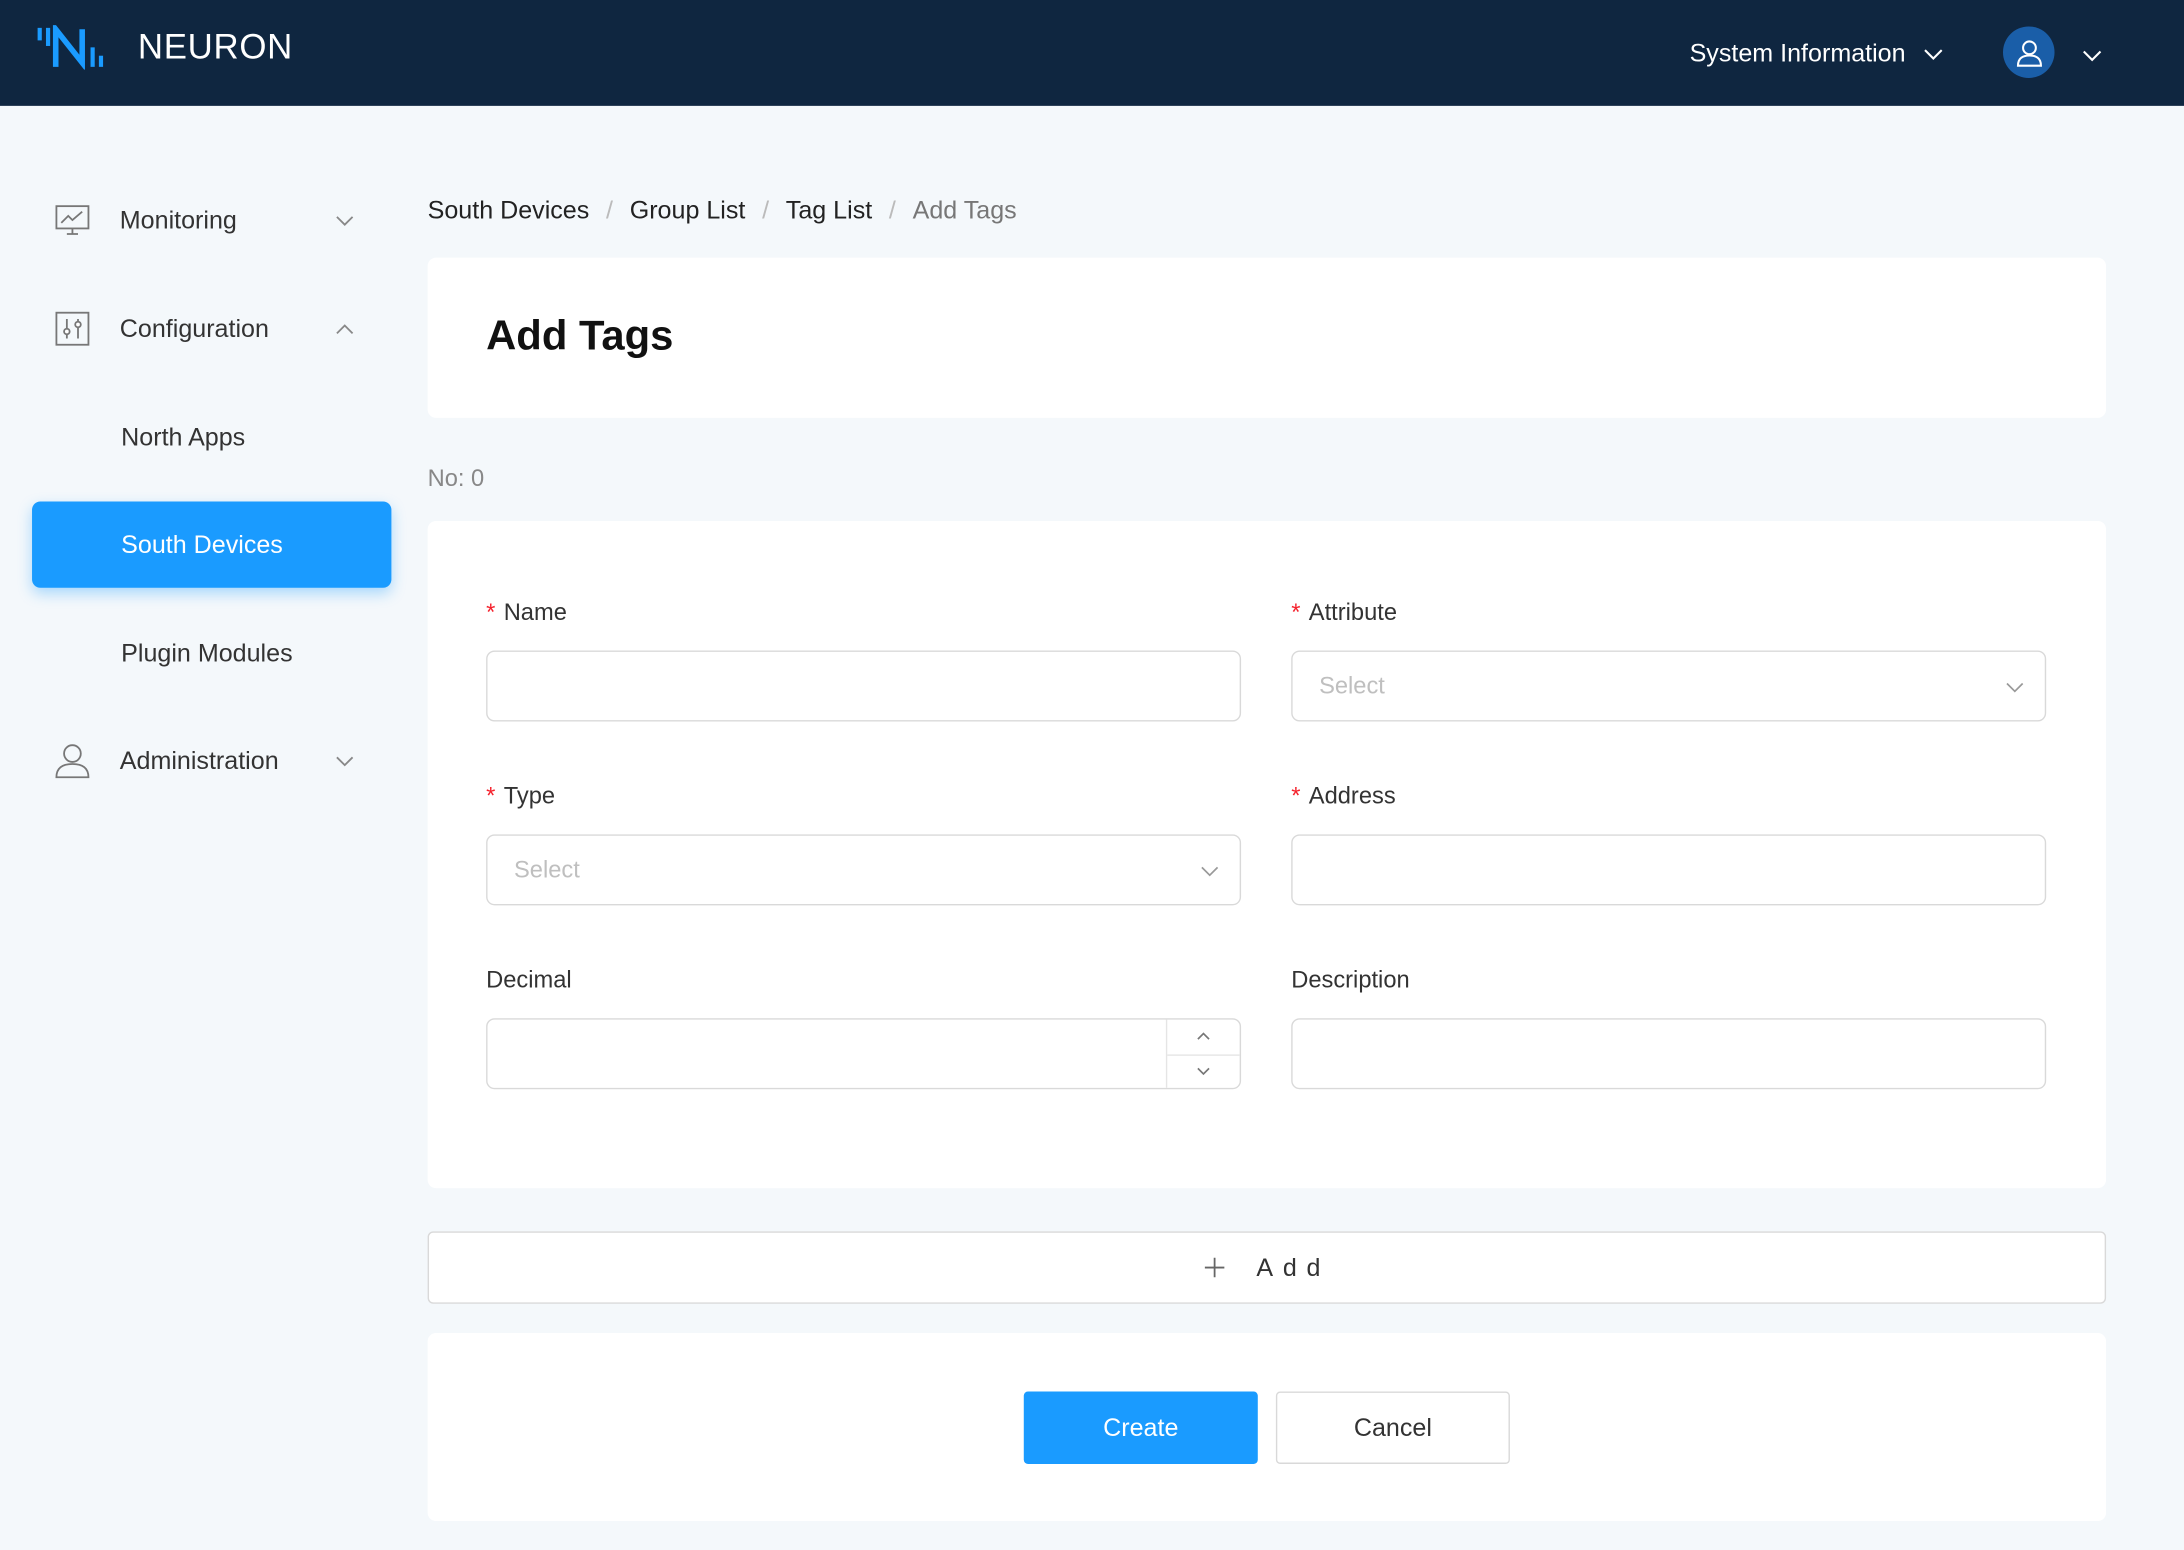 The image size is (2184, 1550). I want to click on create-button: Create, so click(1140, 1427).